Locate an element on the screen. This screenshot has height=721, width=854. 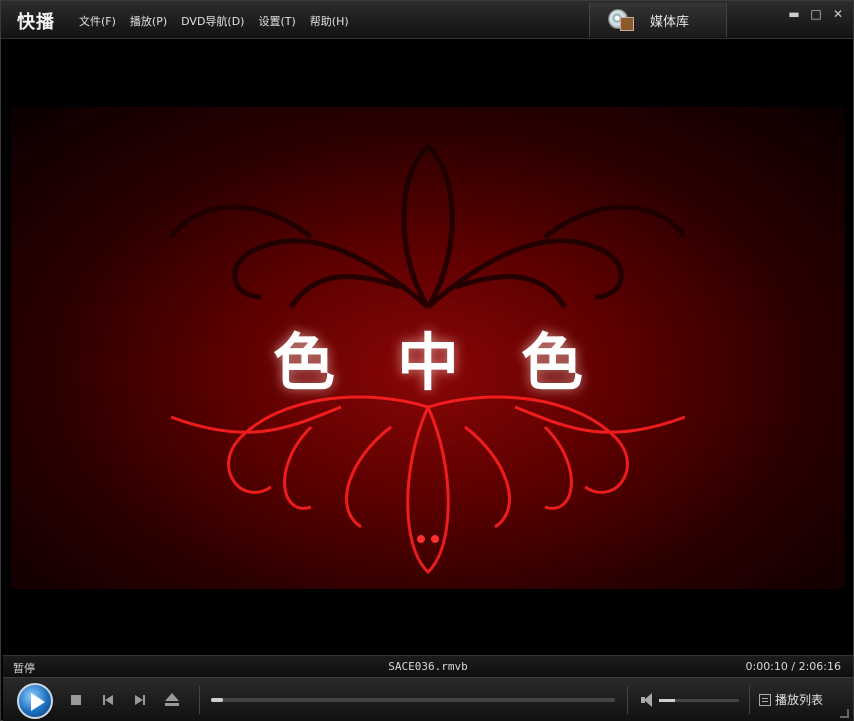
status-bar: 暂停 SACE036.rmvb 0:00:10 / 2:06:16 is located at coordinates (428, 666).